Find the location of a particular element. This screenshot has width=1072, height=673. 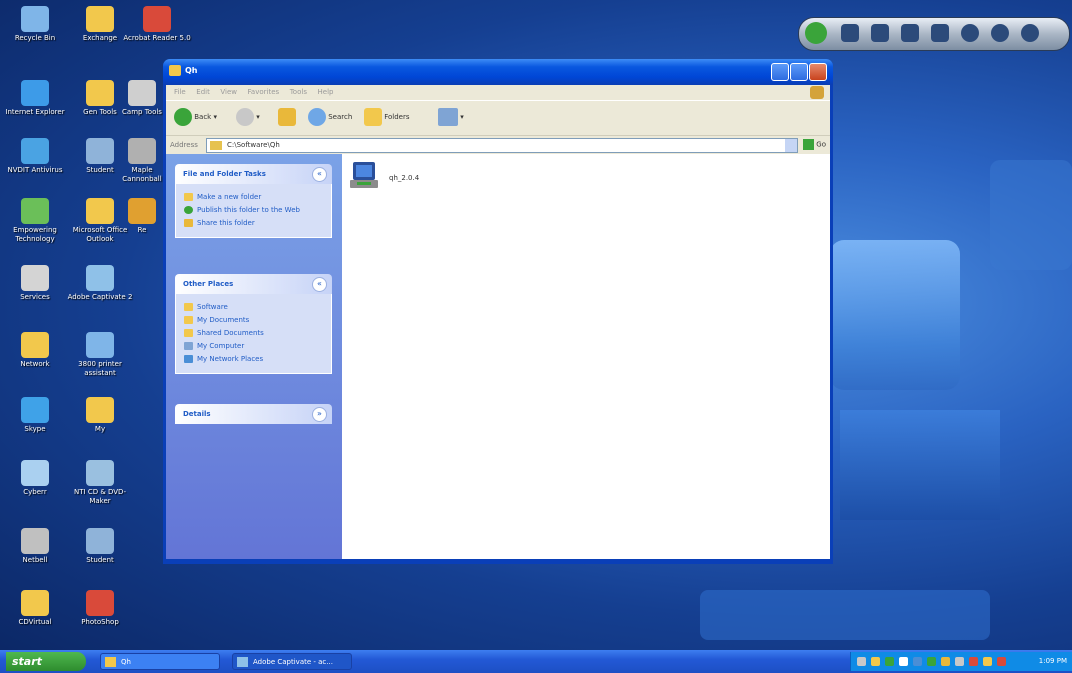

address-value: C:\Software\Qh is located at coordinates (253, 145).